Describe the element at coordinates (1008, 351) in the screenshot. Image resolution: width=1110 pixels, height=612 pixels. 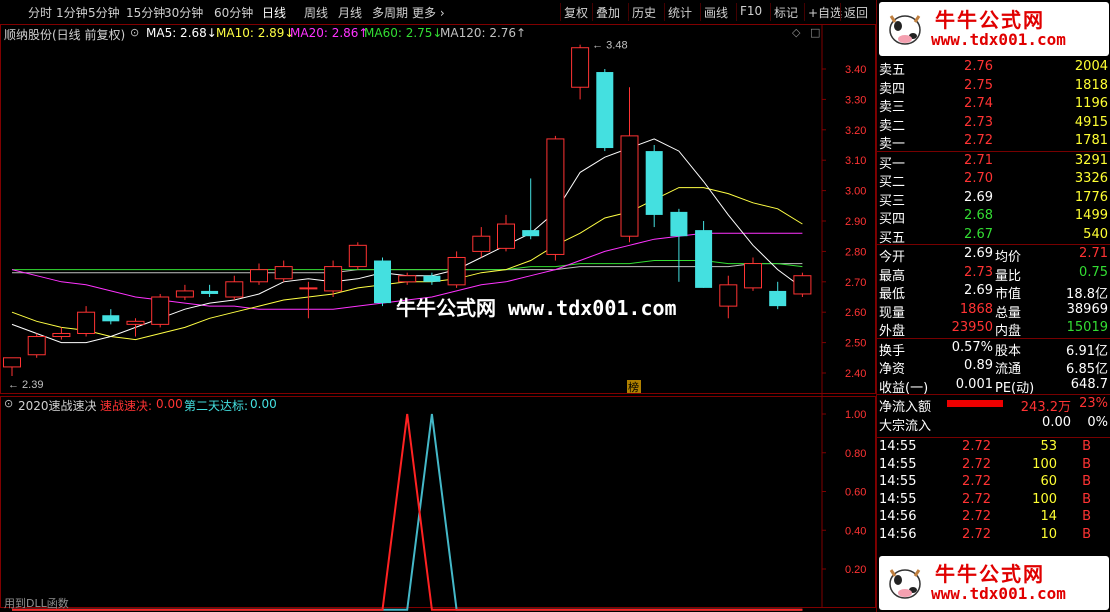
I see `fund-label: 股本` at that location.